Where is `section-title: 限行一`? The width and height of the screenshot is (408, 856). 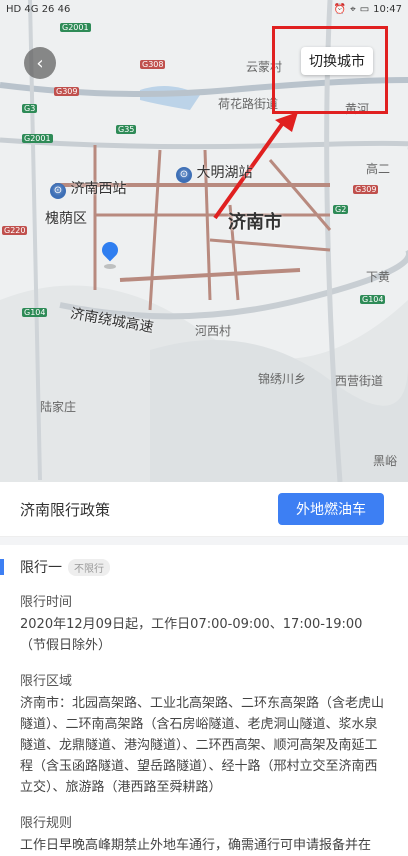 section-title: 限行一 is located at coordinates (41, 568).